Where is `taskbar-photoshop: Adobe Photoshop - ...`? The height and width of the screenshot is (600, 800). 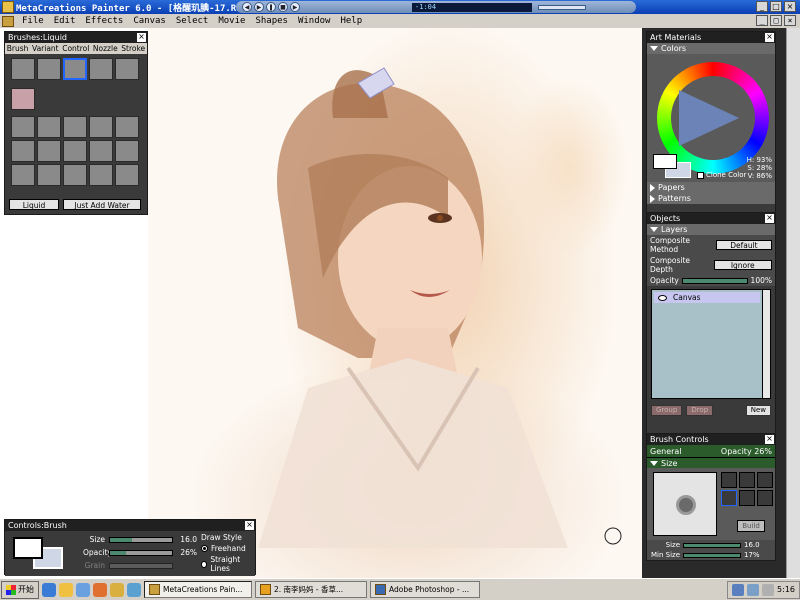 taskbar-photoshop: Adobe Photoshop - ... is located at coordinates (425, 589).